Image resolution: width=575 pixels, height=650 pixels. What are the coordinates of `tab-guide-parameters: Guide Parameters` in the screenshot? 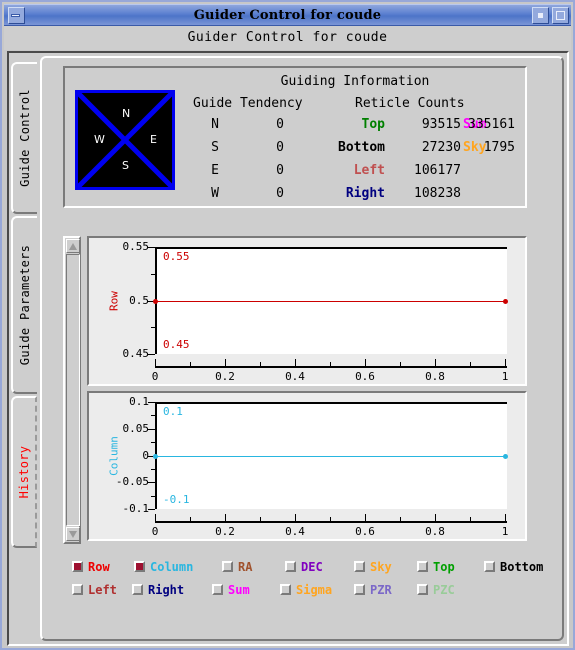 It's located at (24, 305).